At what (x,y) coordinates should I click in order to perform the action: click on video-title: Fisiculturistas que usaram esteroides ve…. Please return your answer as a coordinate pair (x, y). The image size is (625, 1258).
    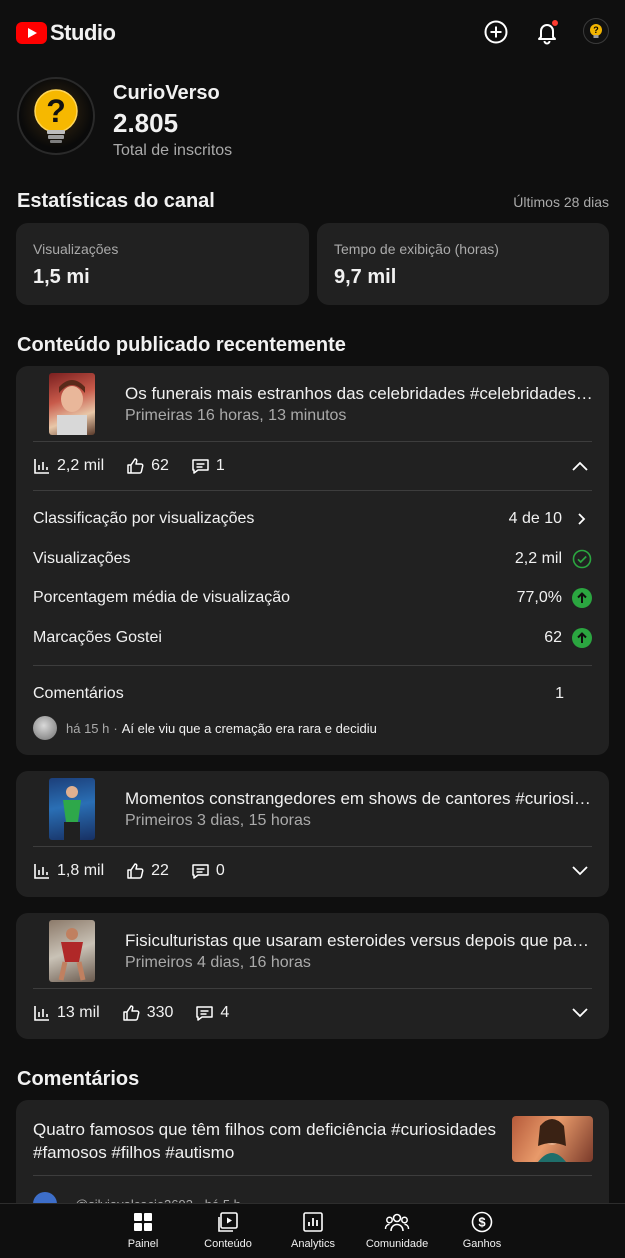
    Looking at the image, I should click on (359, 941).